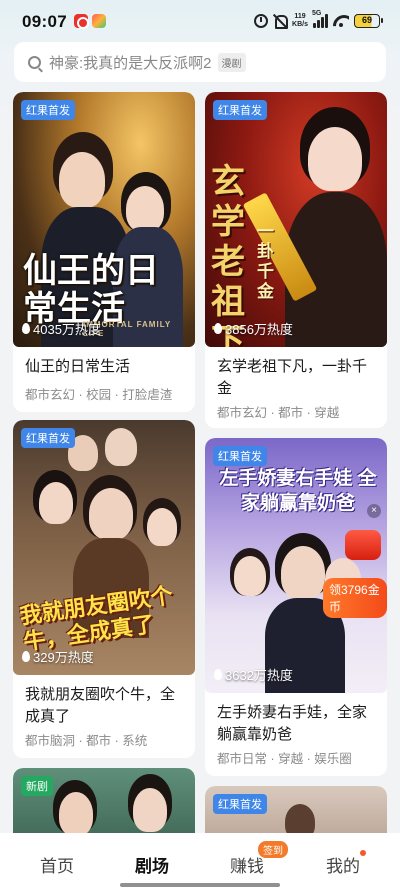  What do you see at coordinates (296, 565) in the screenshot?
I see `drama-cover: 左手娇妻右手娃 全家躺赢靠奶爸 领3796金币 × 红果首发 3632万热度` at bounding box center [296, 565].